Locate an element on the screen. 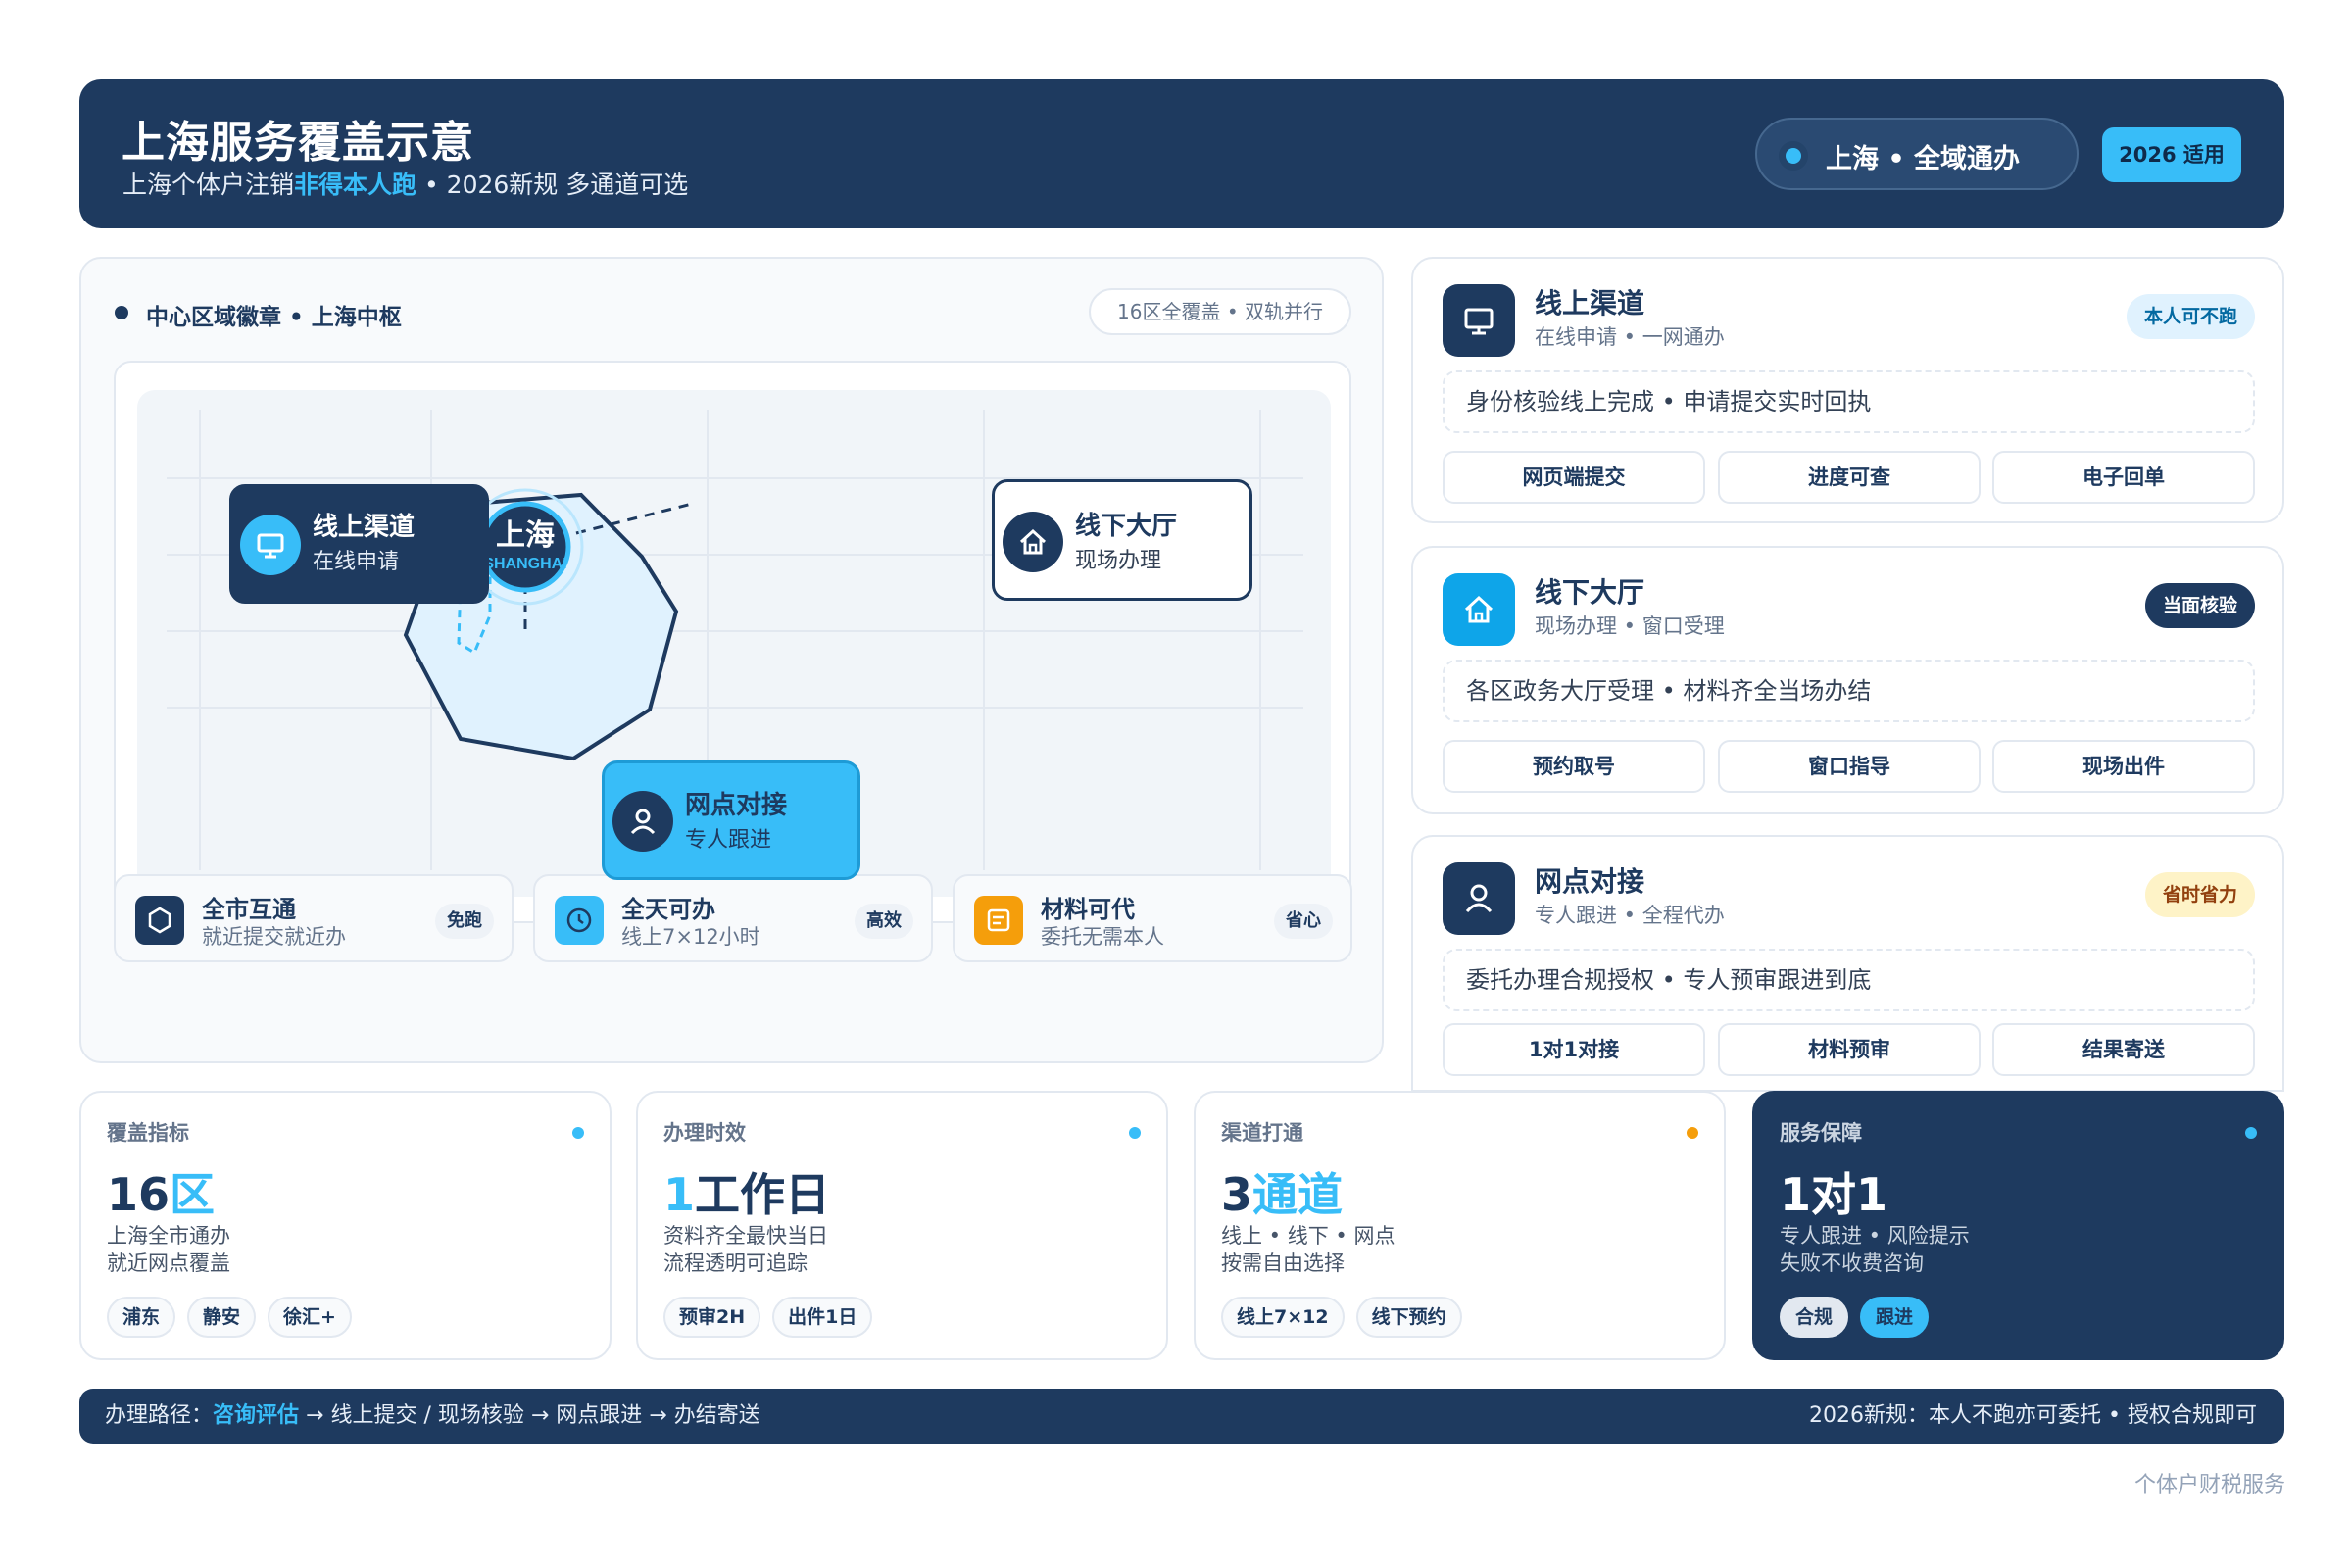 Image resolution: width=2352 pixels, height=1568 pixels. location-dot-icon is located at coordinates (1793, 156).